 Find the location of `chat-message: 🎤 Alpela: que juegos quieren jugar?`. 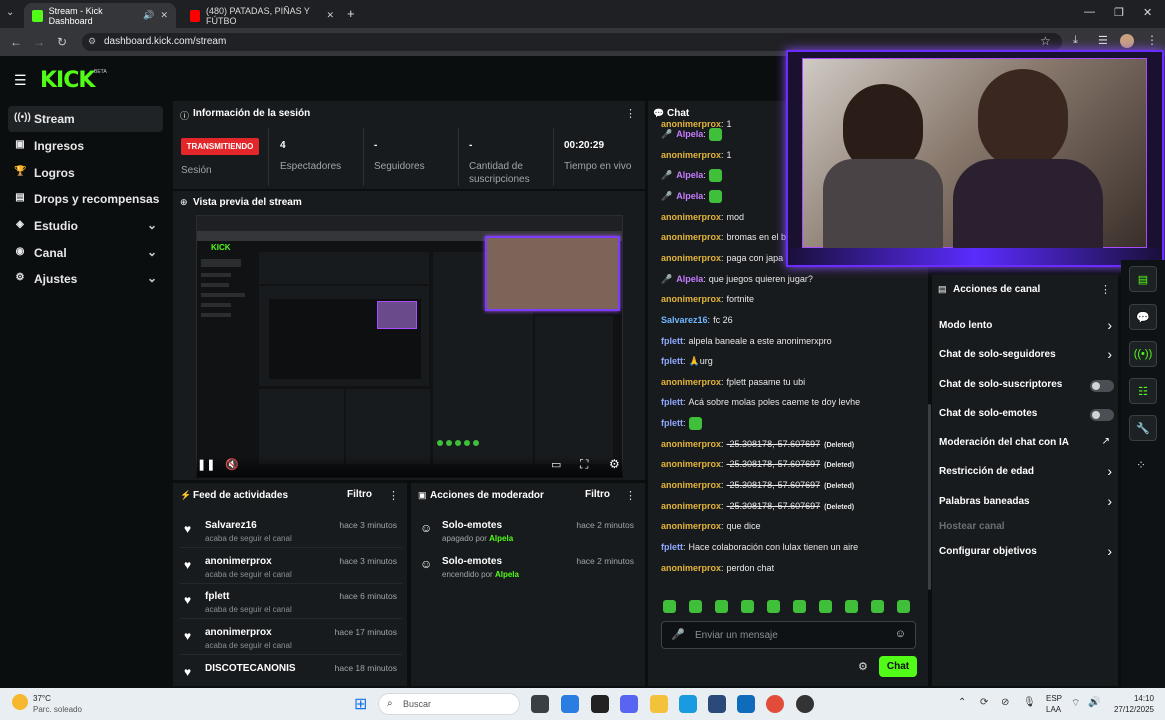

chat-message: 🎤 Alpela: que juegos quieren jugar? is located at coordinates (737, 279).